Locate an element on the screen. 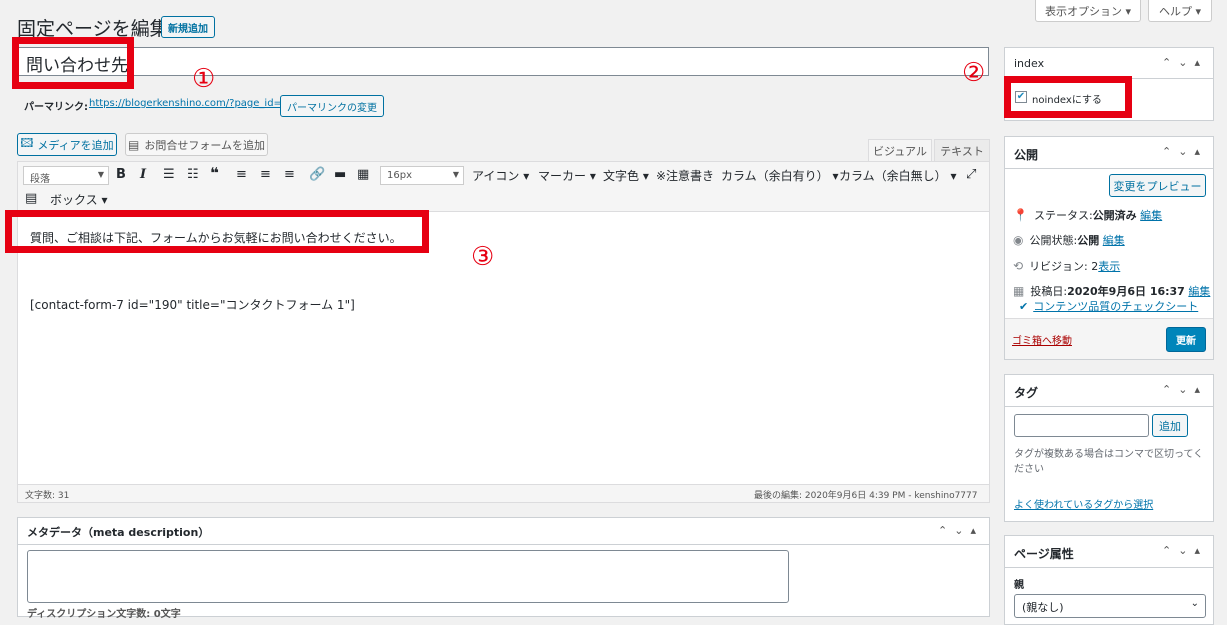 Image resolution: width=1227 pixels, height=625 pixels. annotation-box-title is located at coordinates (73, 63).